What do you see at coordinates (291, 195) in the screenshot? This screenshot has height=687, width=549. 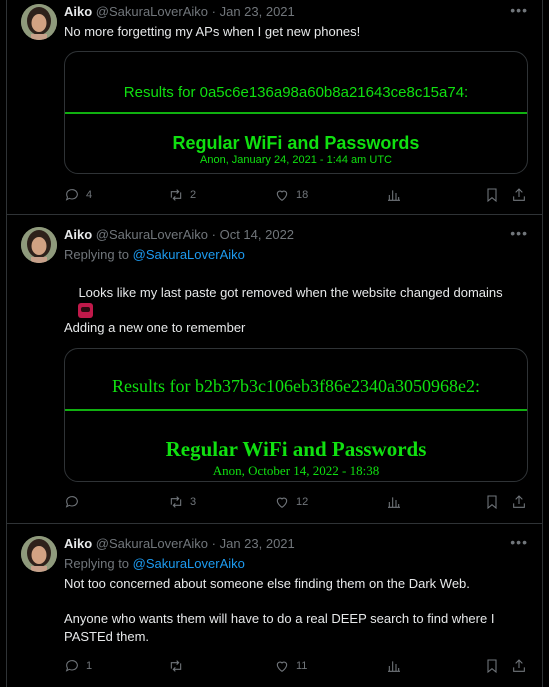 I see `like-button: 18` at bounding box center [291, 195].